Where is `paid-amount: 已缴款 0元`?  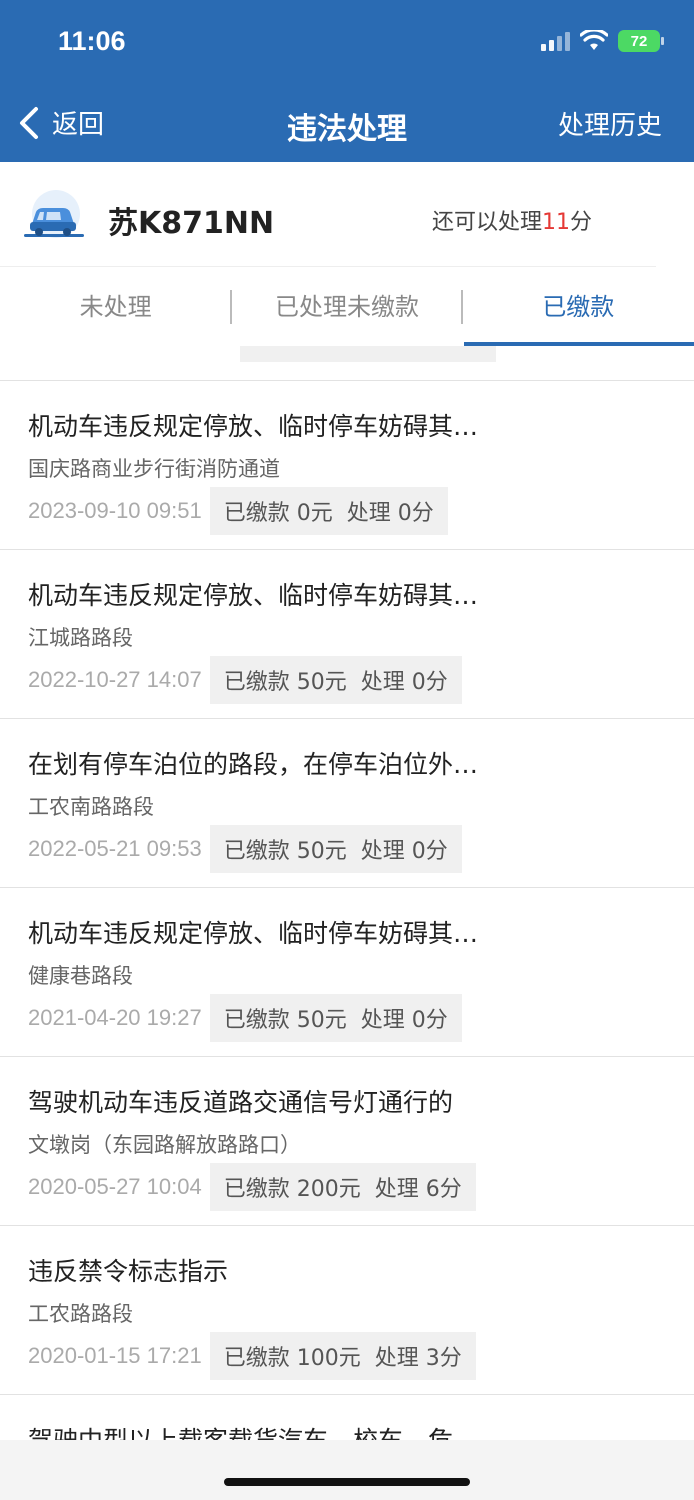 paid-amount: 已缴款 0元 is located at coordinates (278, 513).